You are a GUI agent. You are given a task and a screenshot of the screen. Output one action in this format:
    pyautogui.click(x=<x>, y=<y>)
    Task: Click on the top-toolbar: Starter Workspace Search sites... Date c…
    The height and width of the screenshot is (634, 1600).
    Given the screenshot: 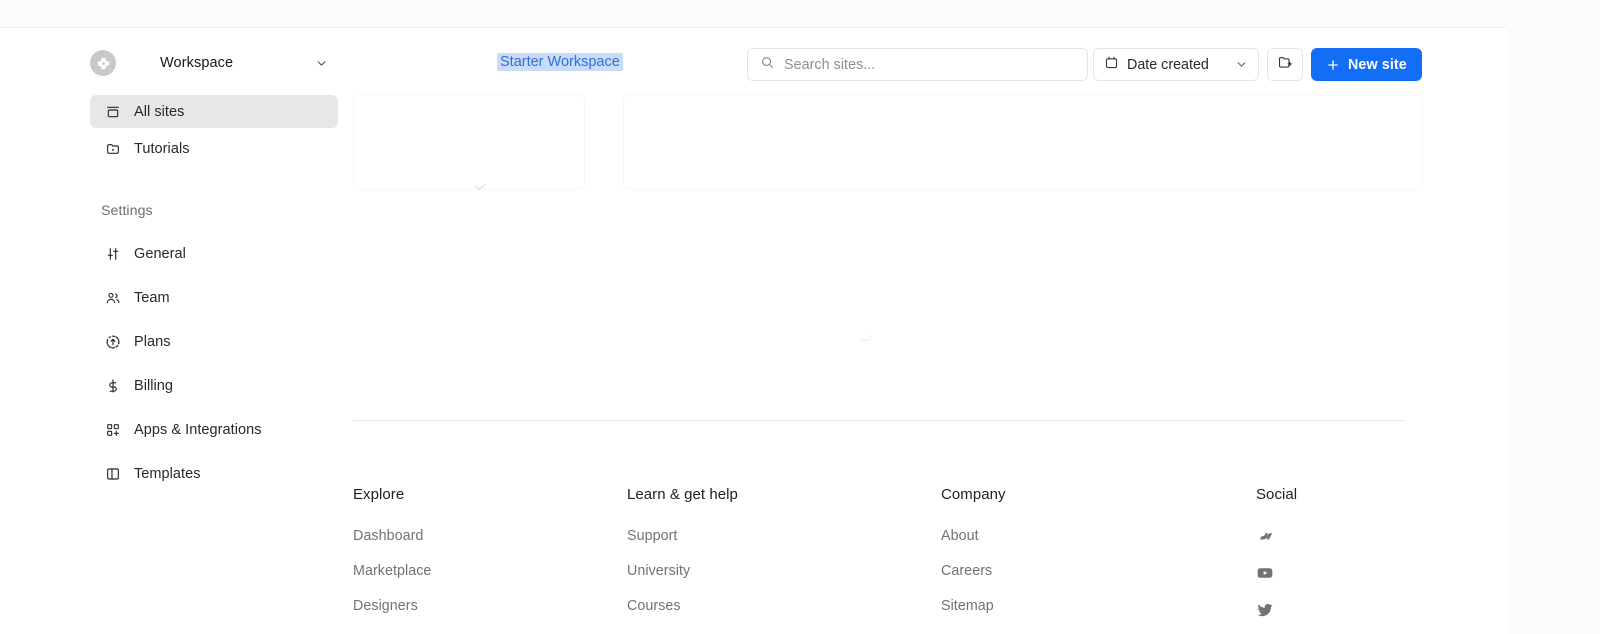 What is the action you would take?
    pyautogui.click(x=922, y=62)
    